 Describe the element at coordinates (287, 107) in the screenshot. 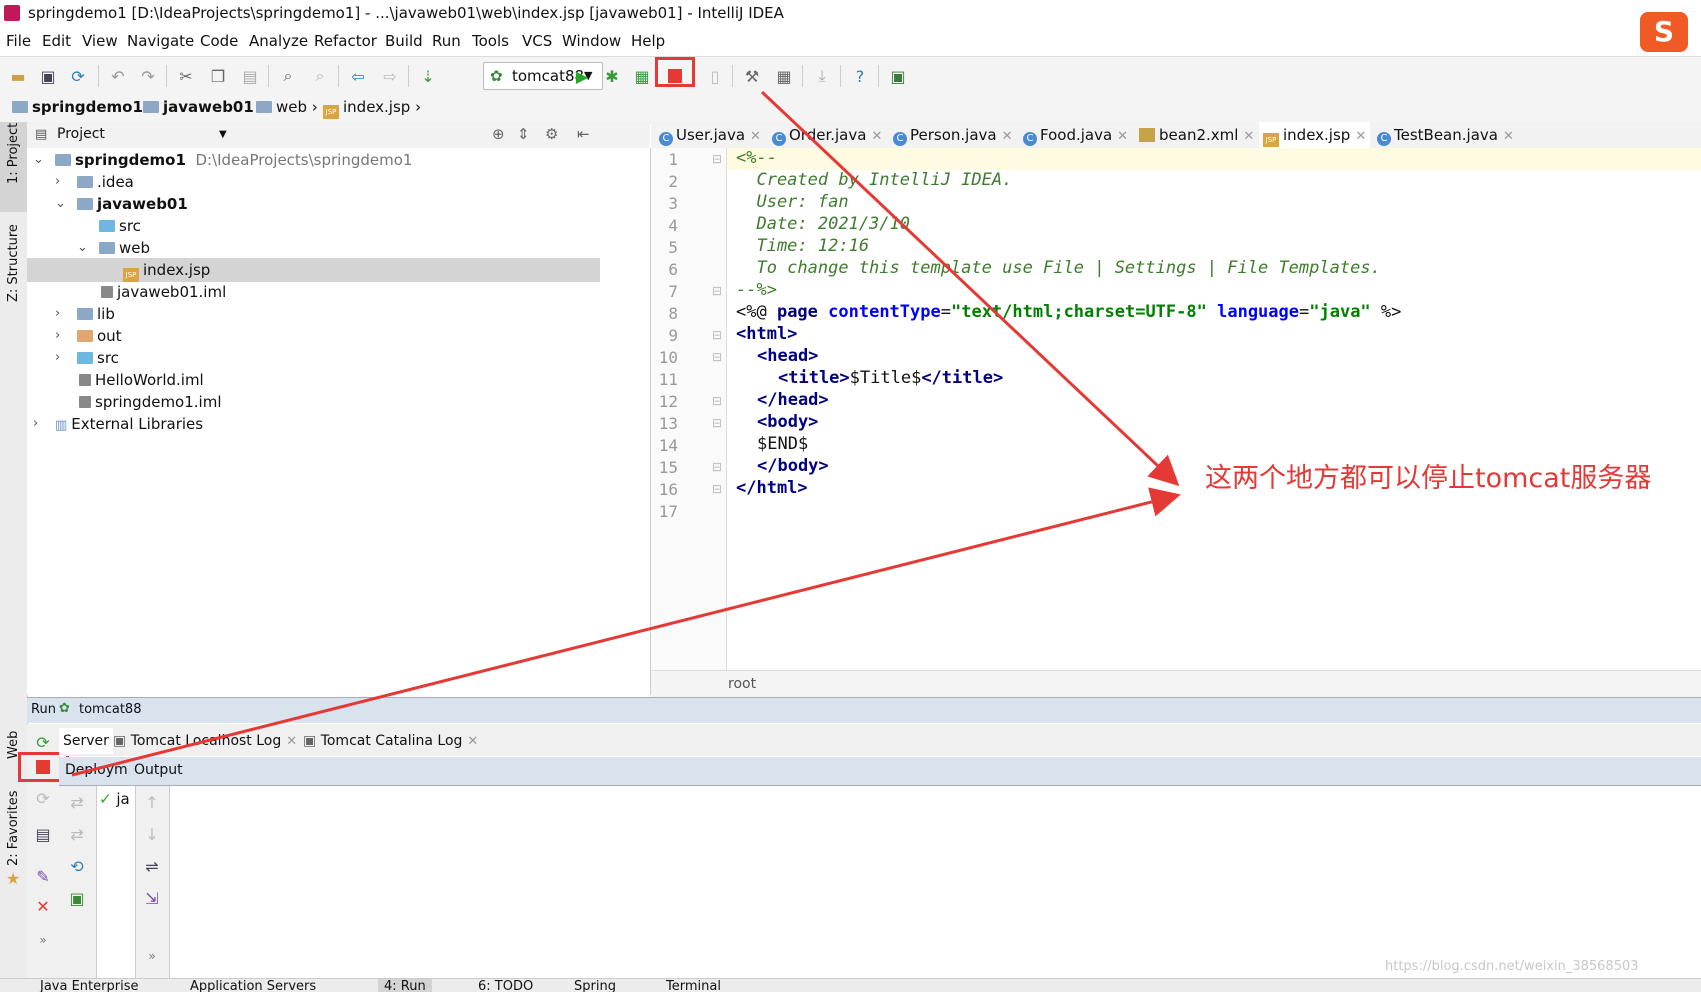

I see `breadcrumb-web: web ›` at that location.